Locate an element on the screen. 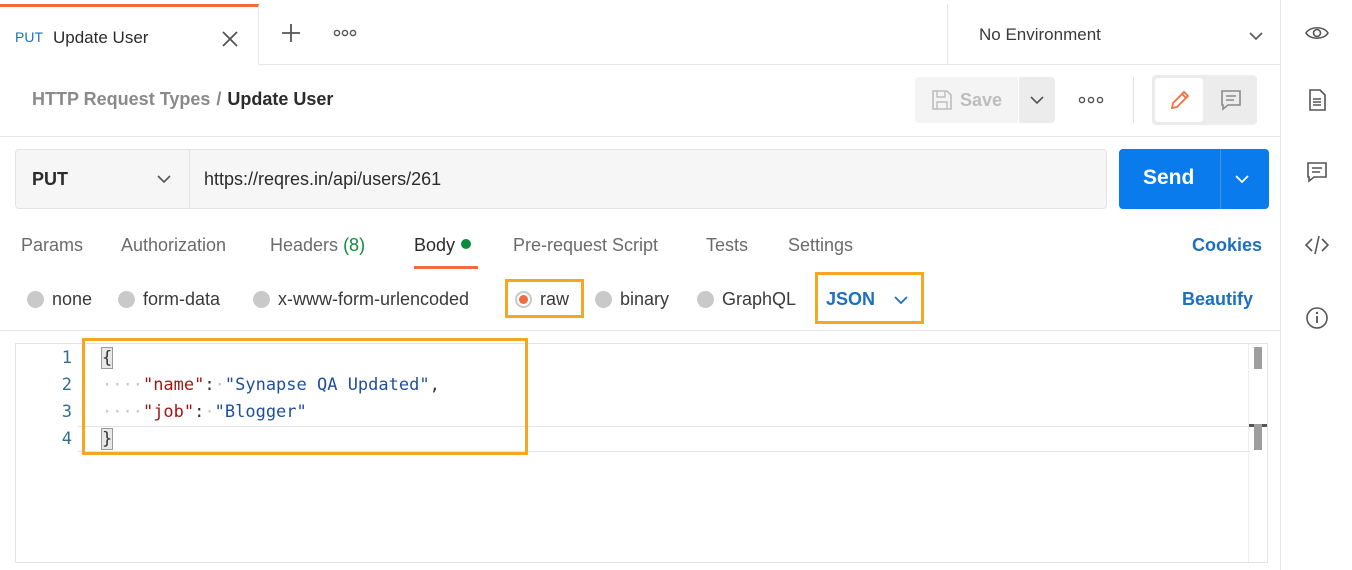  radio-label: form-data is located at coordinates (182, 299).